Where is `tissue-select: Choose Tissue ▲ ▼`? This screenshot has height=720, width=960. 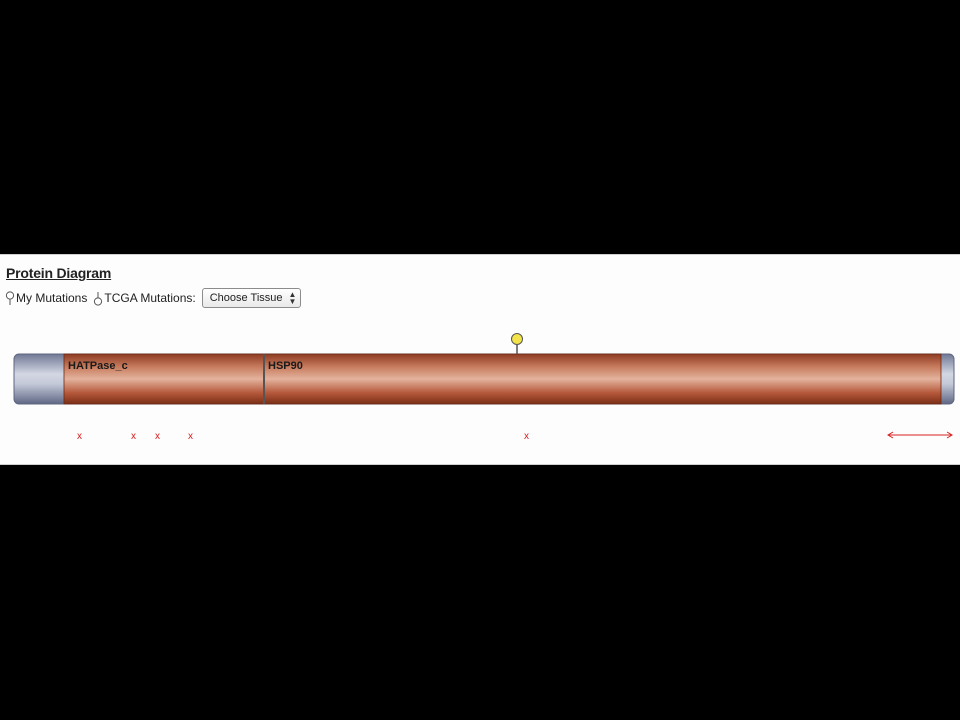
tissue-select: Choose Tissue ▲ ▼ is located at coordinates (251, 298).